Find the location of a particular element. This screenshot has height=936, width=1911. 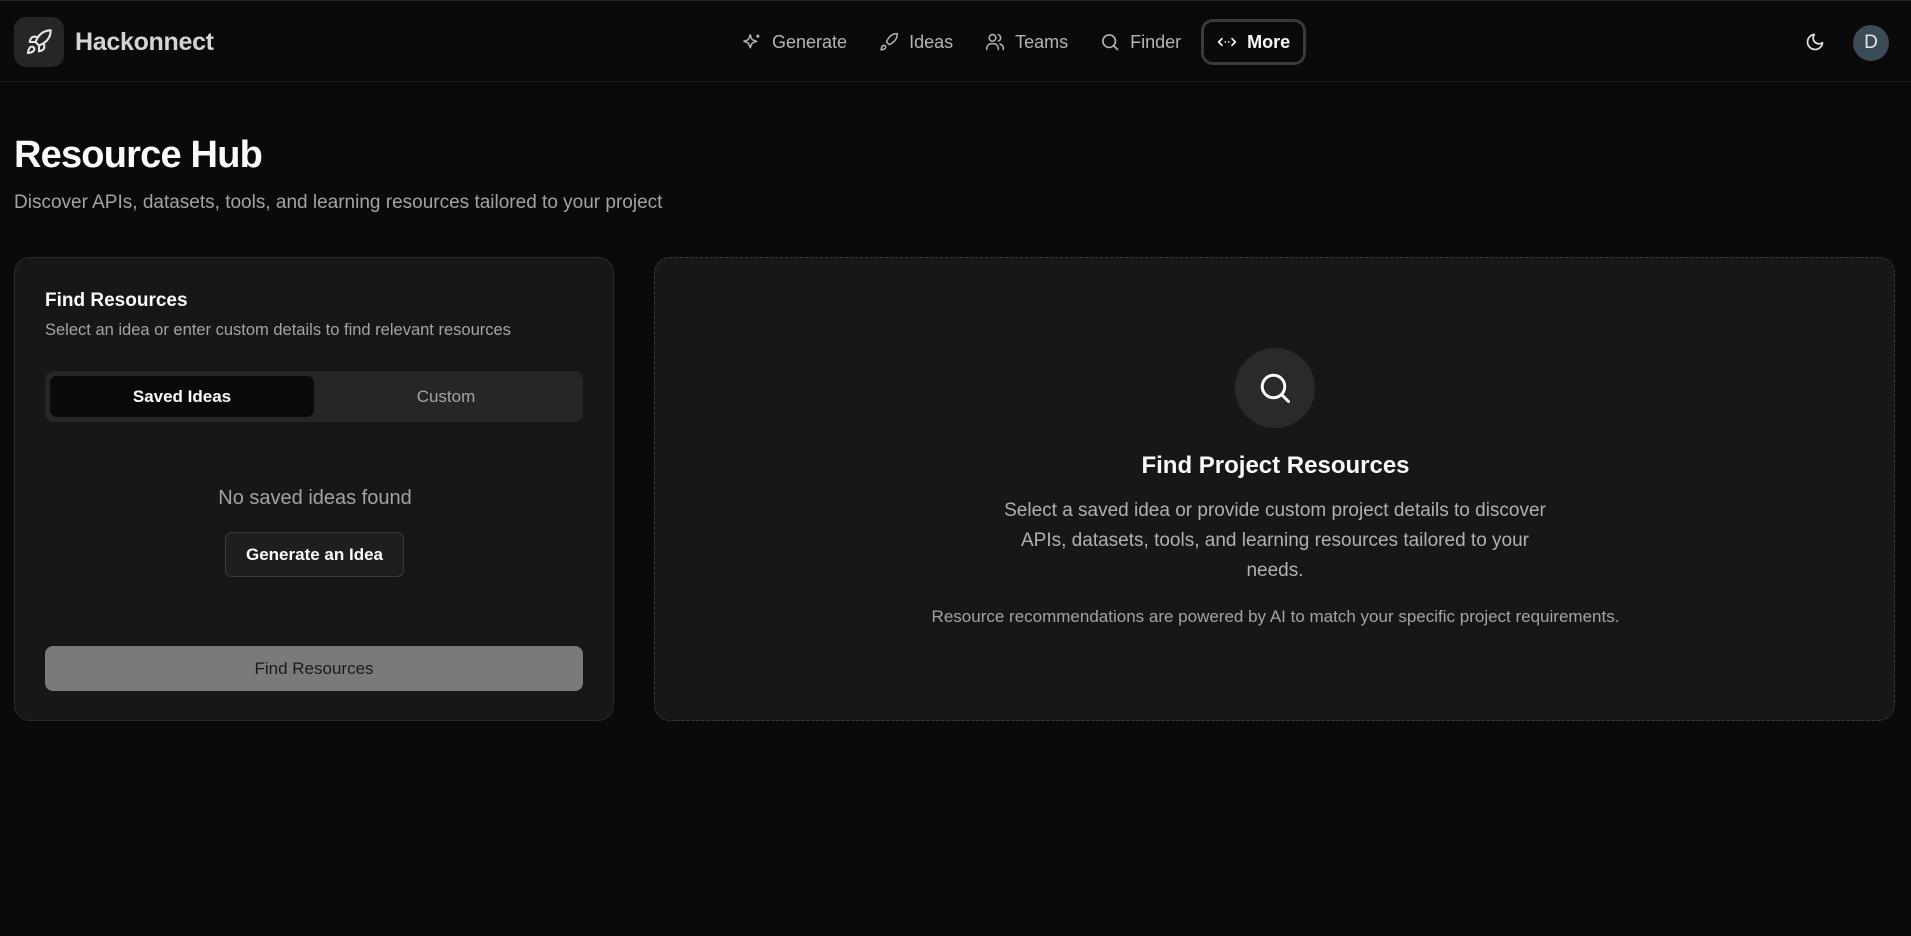

tab-saved-ideas: Saved Ideas is located at coordinates (182, 396).